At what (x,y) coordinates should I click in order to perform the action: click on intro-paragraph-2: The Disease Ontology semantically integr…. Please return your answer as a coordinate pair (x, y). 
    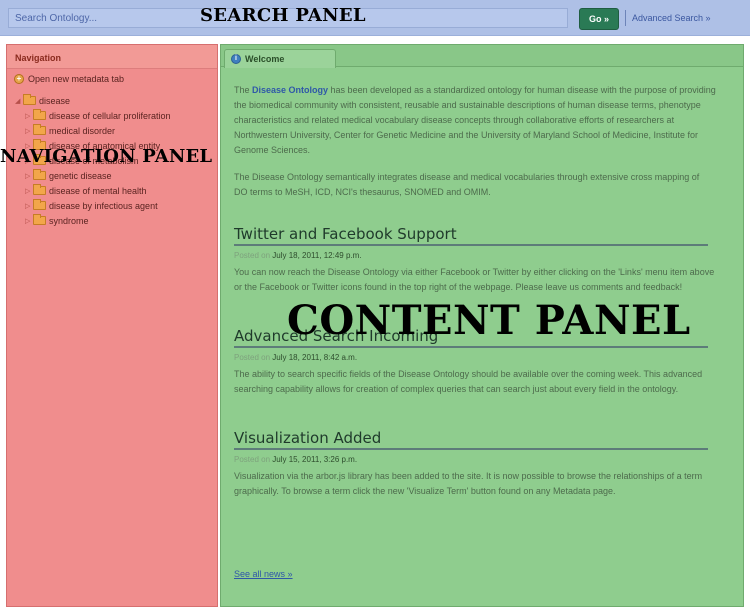
    Looking at the image, I should click on (467, 184).